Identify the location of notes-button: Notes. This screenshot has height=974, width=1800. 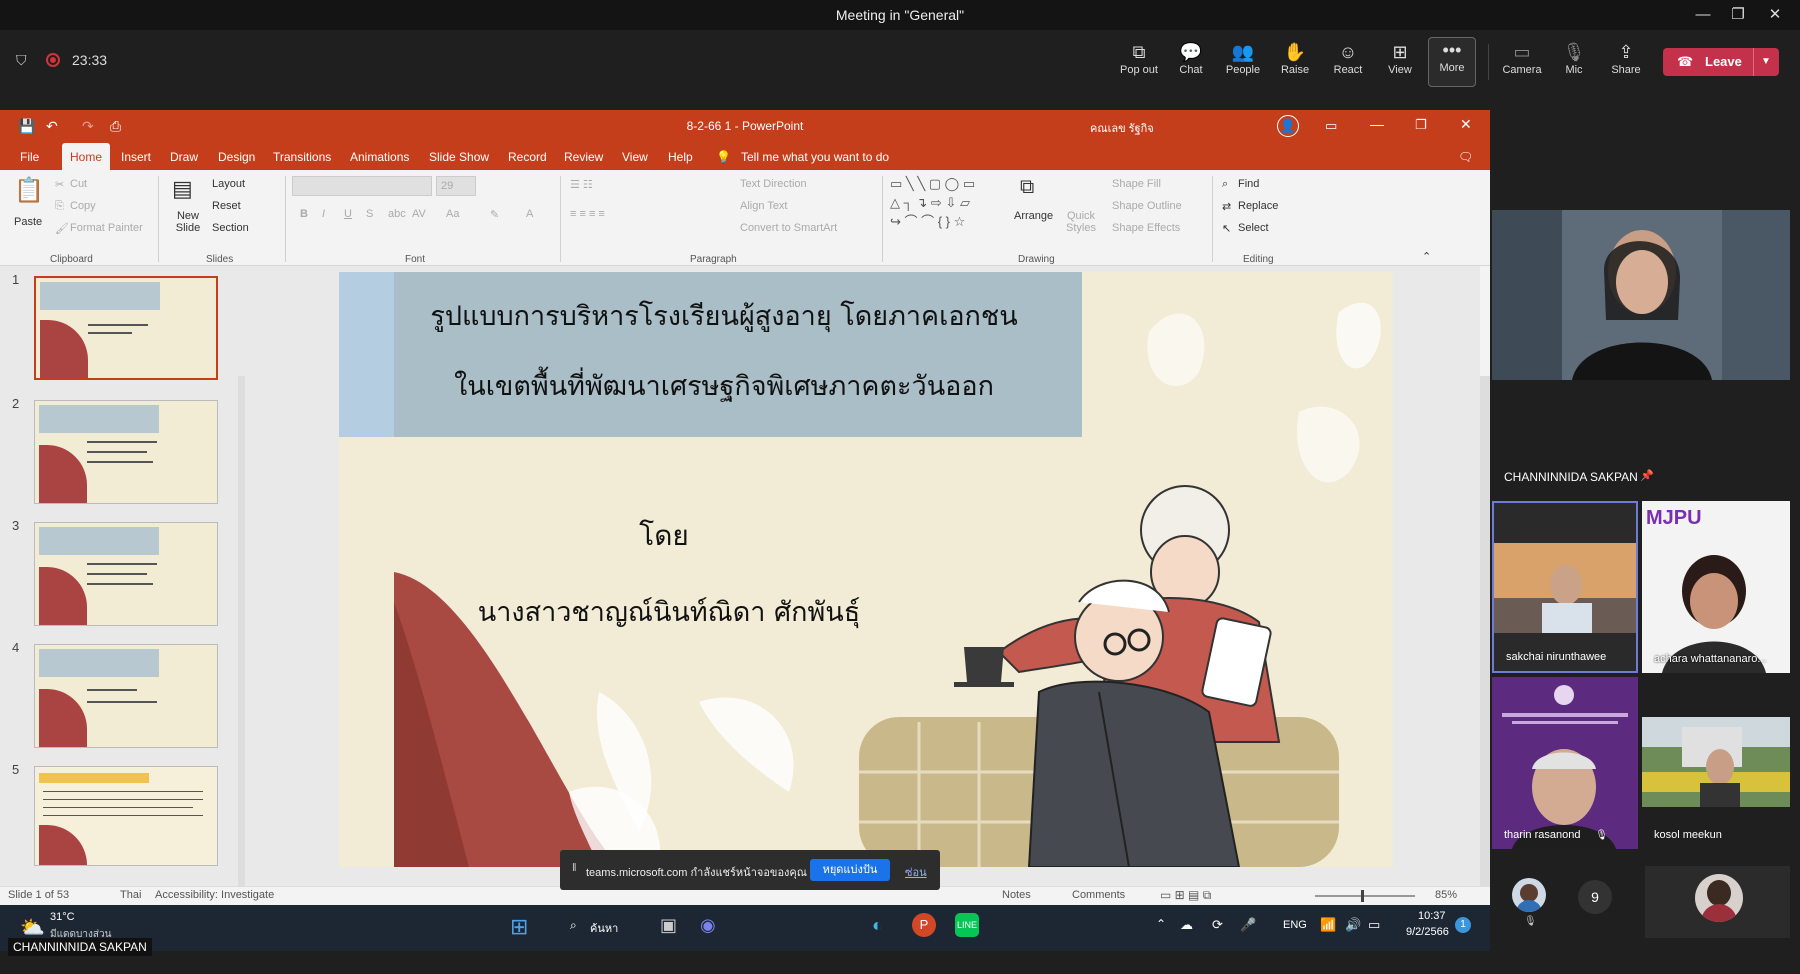
(1016, 895).